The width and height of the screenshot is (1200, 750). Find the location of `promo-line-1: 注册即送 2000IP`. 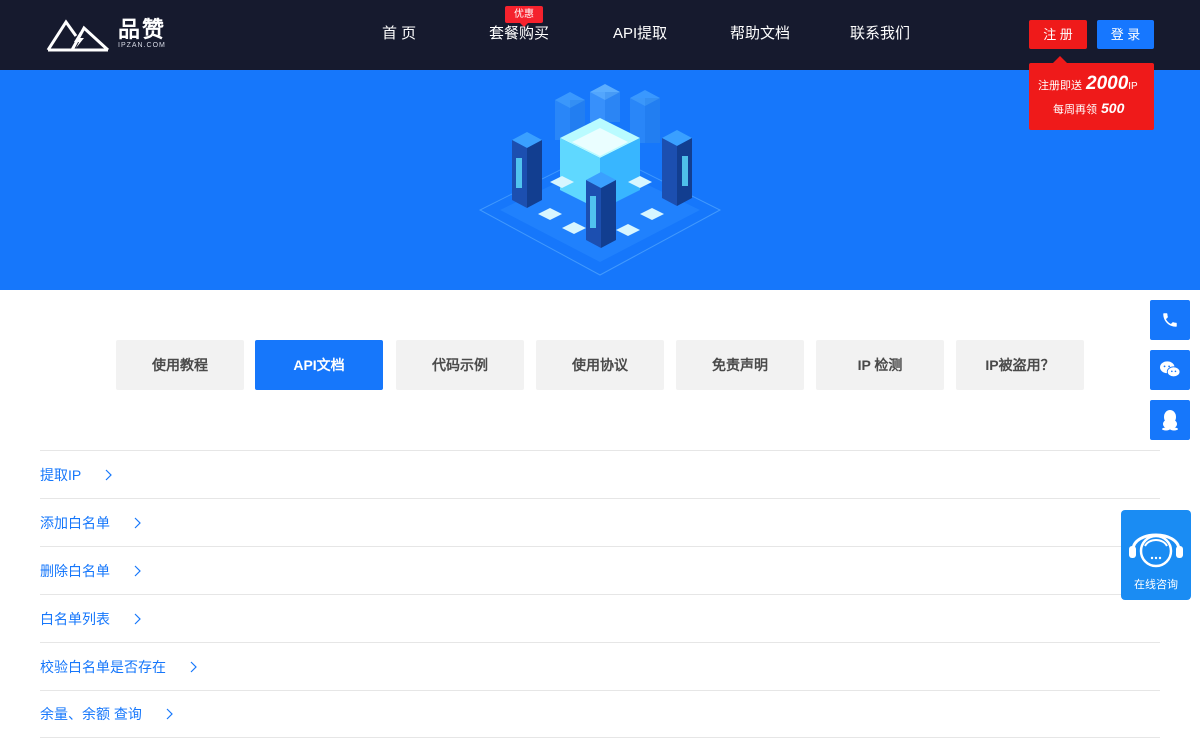

promo-line-1: 注册即送 2000IP is located at coordinates (1088, 84).